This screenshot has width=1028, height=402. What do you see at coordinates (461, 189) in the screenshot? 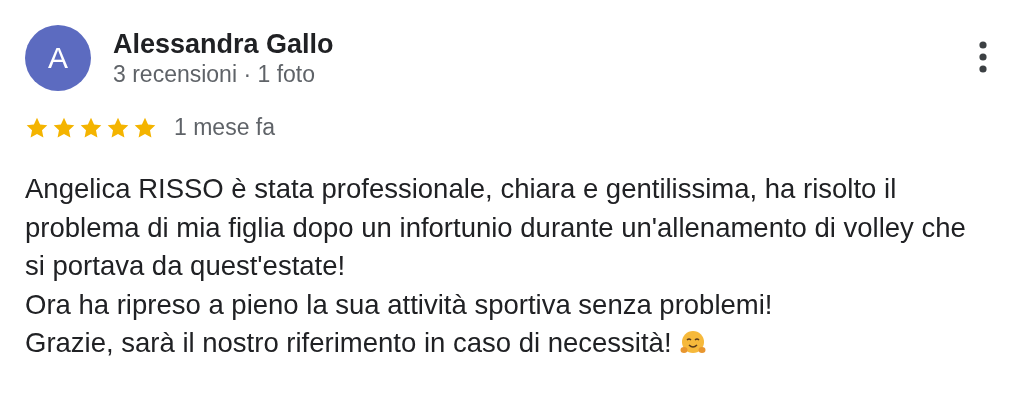
I see `review-text: Angelica RISSO è stata professionale, chiara e gentilissima, ha risolto il` at bounding box center [461, 189].